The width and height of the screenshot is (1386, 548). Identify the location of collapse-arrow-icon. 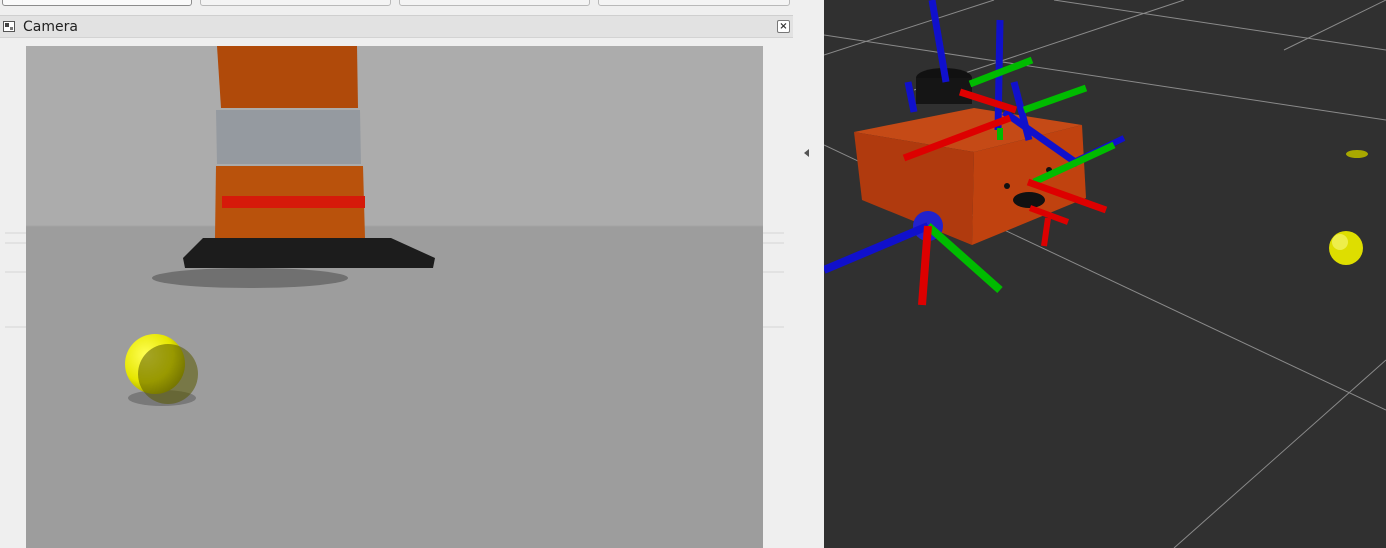
(806, 153).